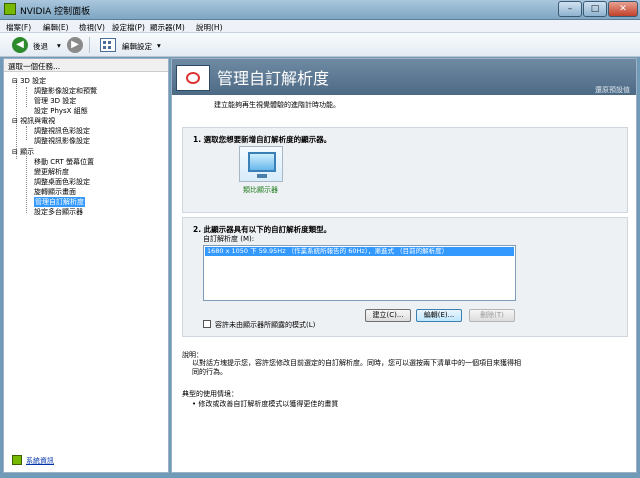 This screenshot has width=640, height=478. Describe the element at coordinates (56, 27) in the screenshot. I see `menu-edit: 編輯(E)` at that location.